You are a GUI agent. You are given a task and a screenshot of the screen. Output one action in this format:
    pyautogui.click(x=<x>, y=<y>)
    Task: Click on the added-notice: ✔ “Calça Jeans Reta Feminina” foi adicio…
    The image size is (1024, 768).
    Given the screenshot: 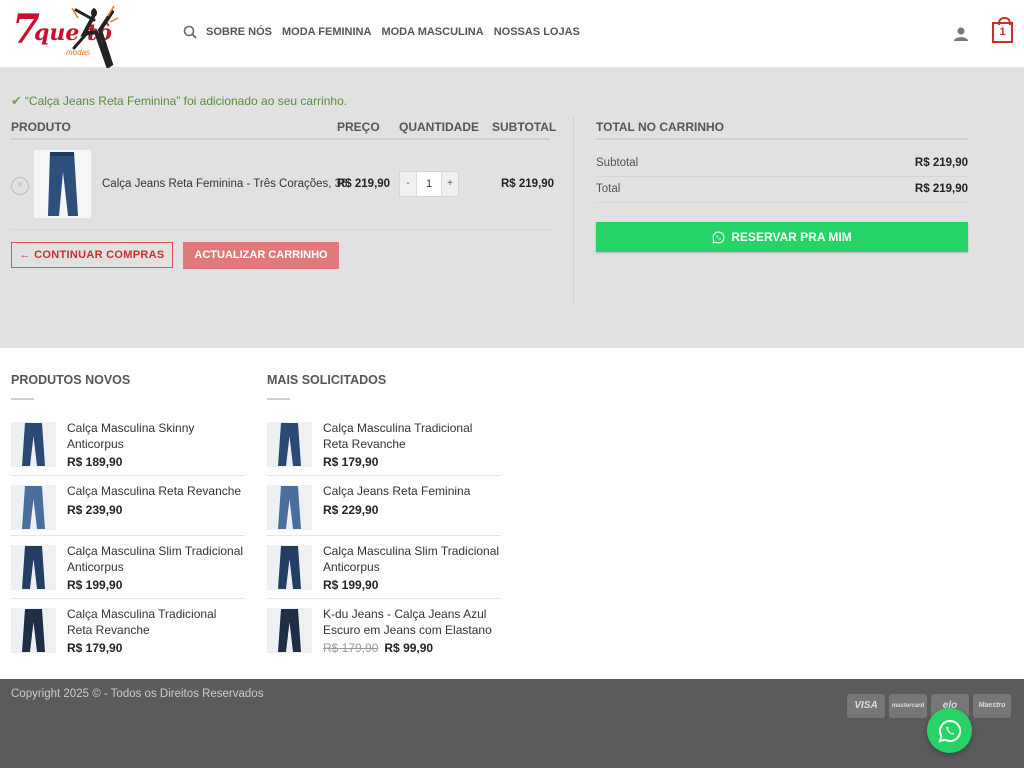 What is the action you would take?
    pyautogui.click(x=179, y=101)
    